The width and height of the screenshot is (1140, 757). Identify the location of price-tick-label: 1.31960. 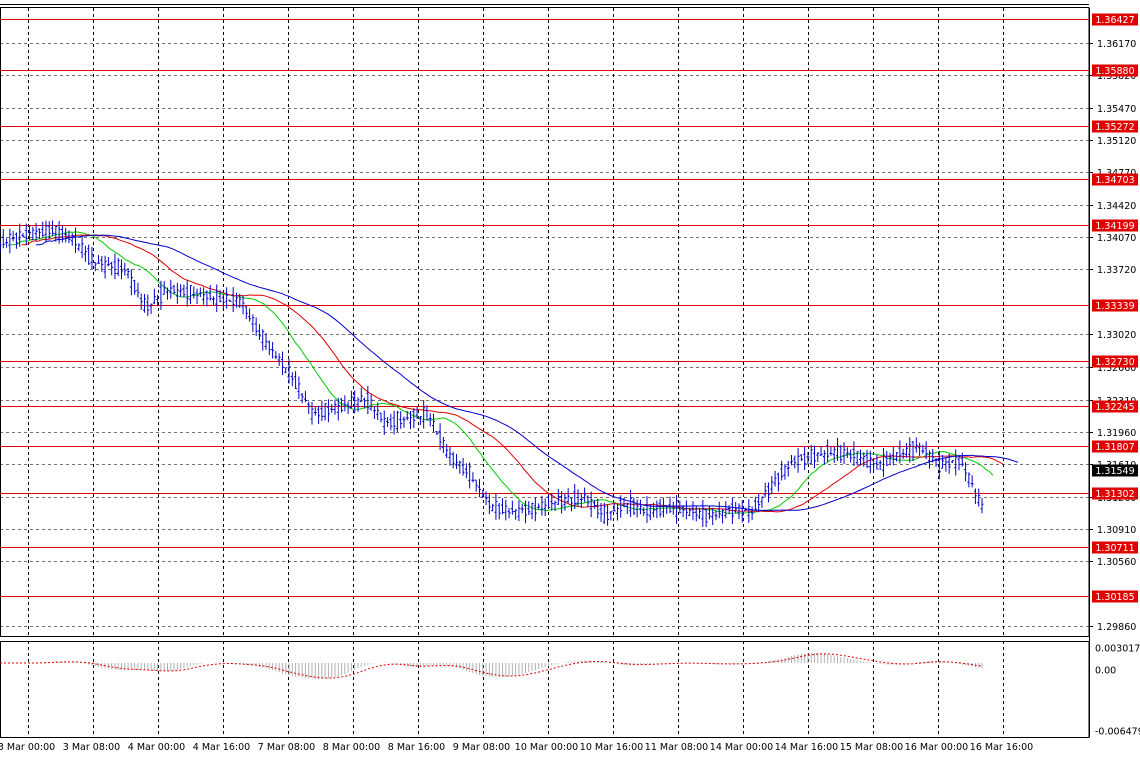
(1116, 433).